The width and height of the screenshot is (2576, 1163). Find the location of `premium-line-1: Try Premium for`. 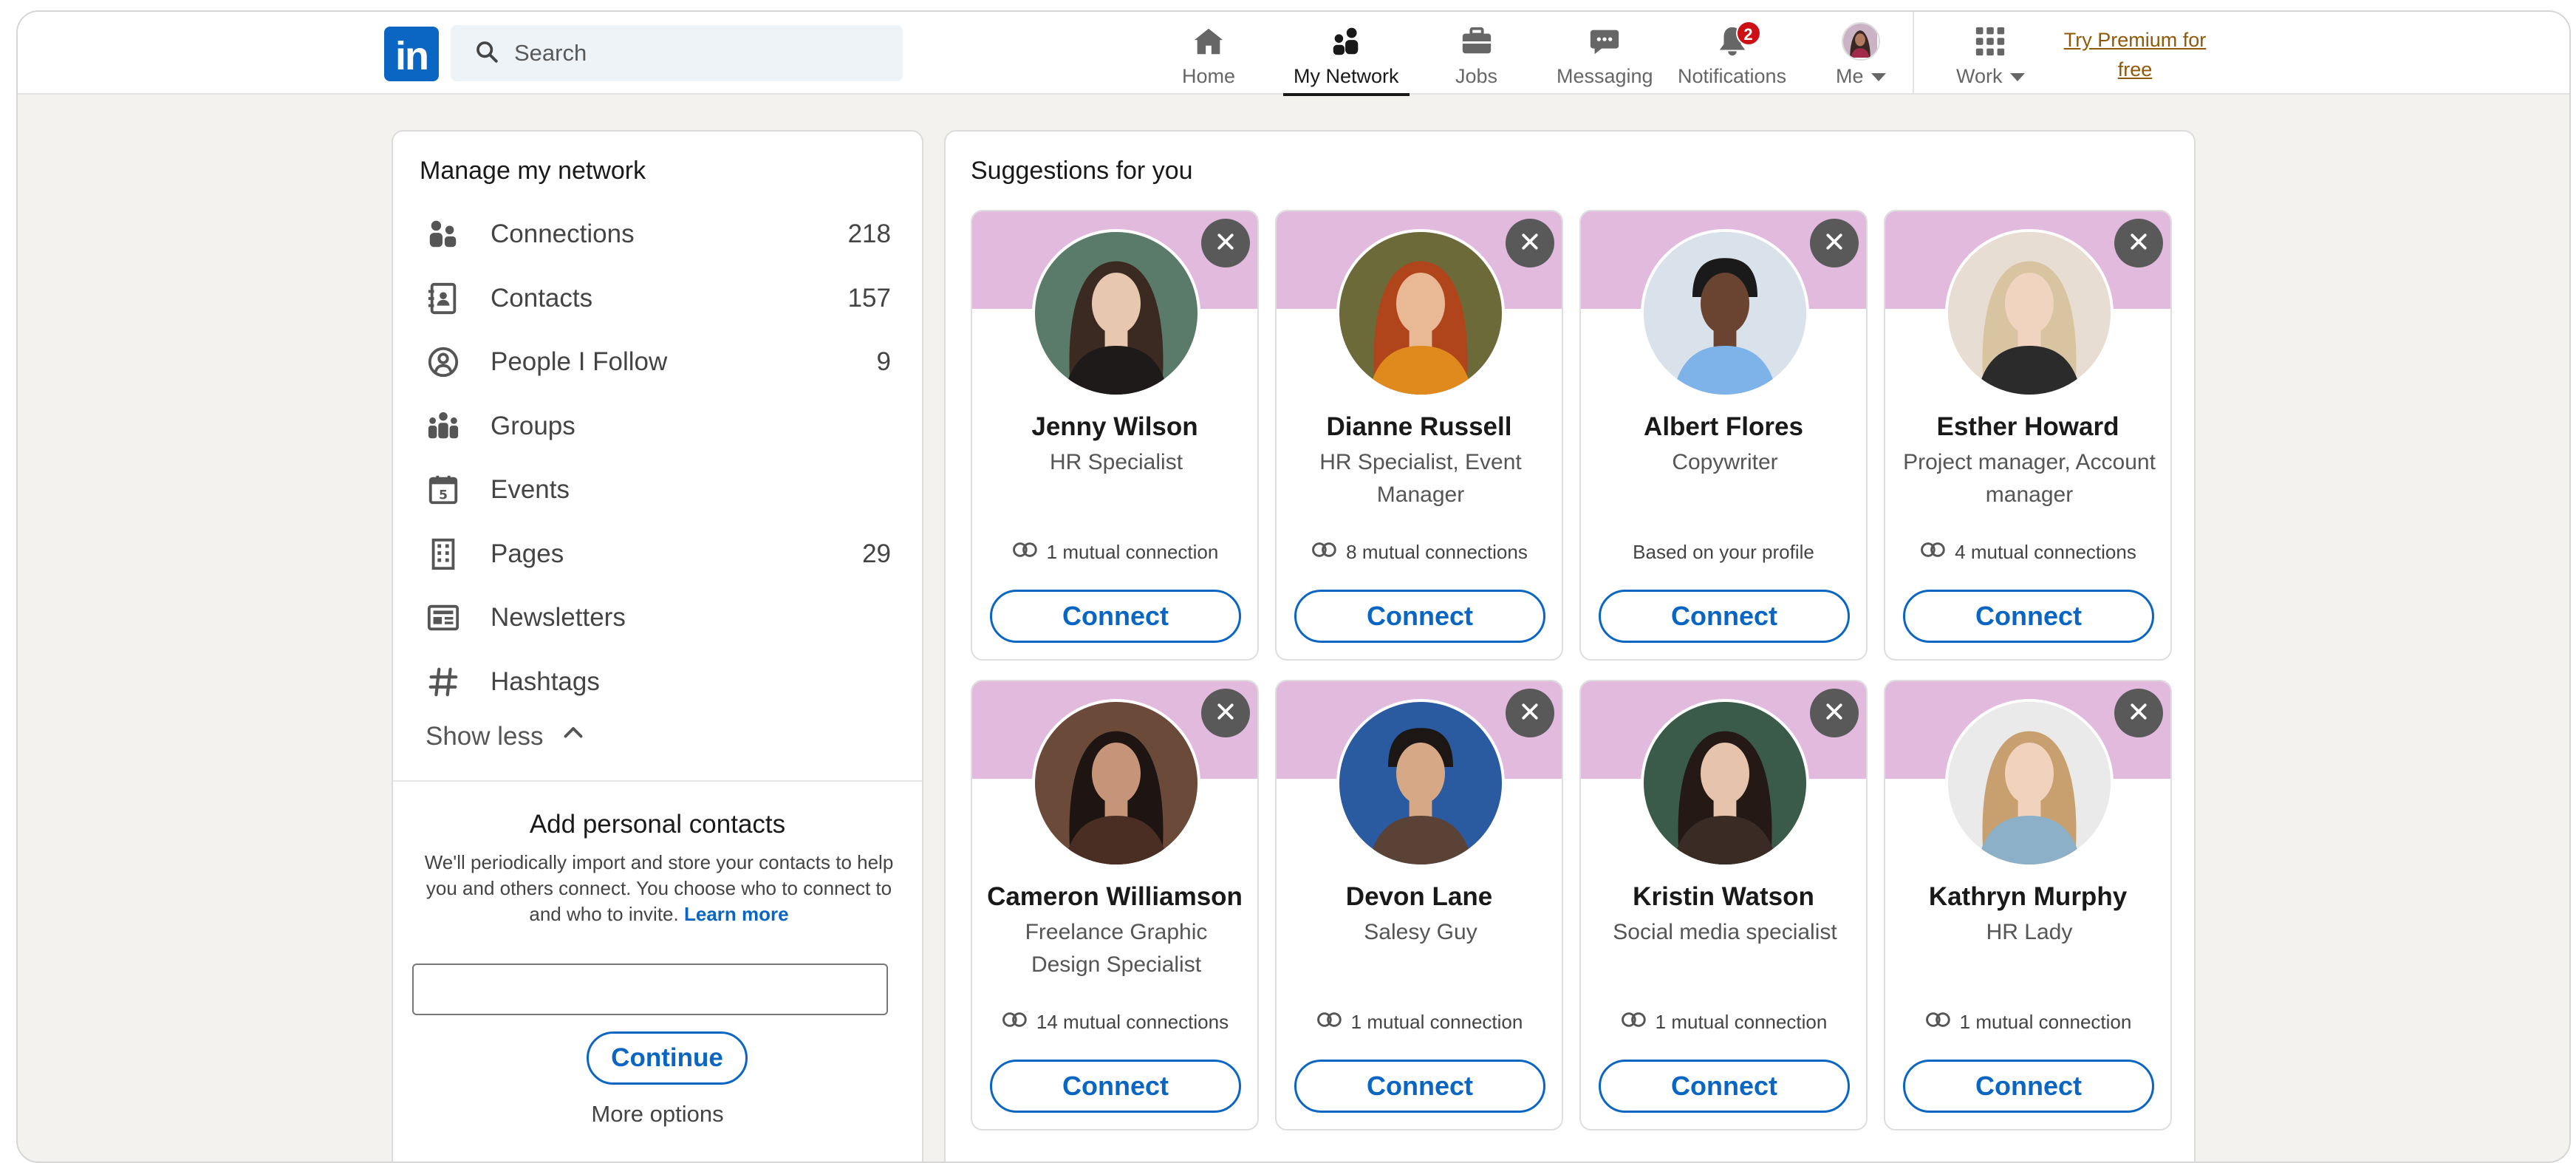

premium-line-1: Try Premium for is located at coordinates (2135, 40).